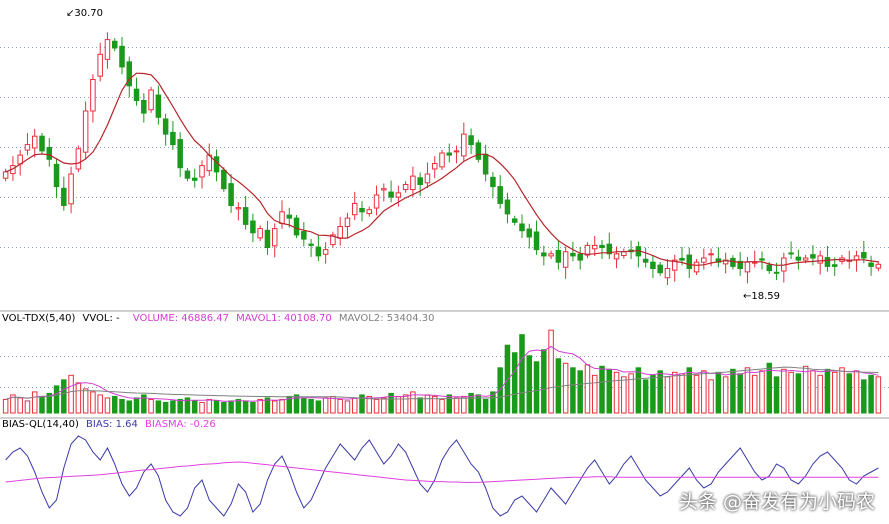 This screenshot has height=524, width=889. Describe the element at coordinates (386, 318) in the screenshot. I see `mavol2-value: MAVOL2: 53404.30` at that location.